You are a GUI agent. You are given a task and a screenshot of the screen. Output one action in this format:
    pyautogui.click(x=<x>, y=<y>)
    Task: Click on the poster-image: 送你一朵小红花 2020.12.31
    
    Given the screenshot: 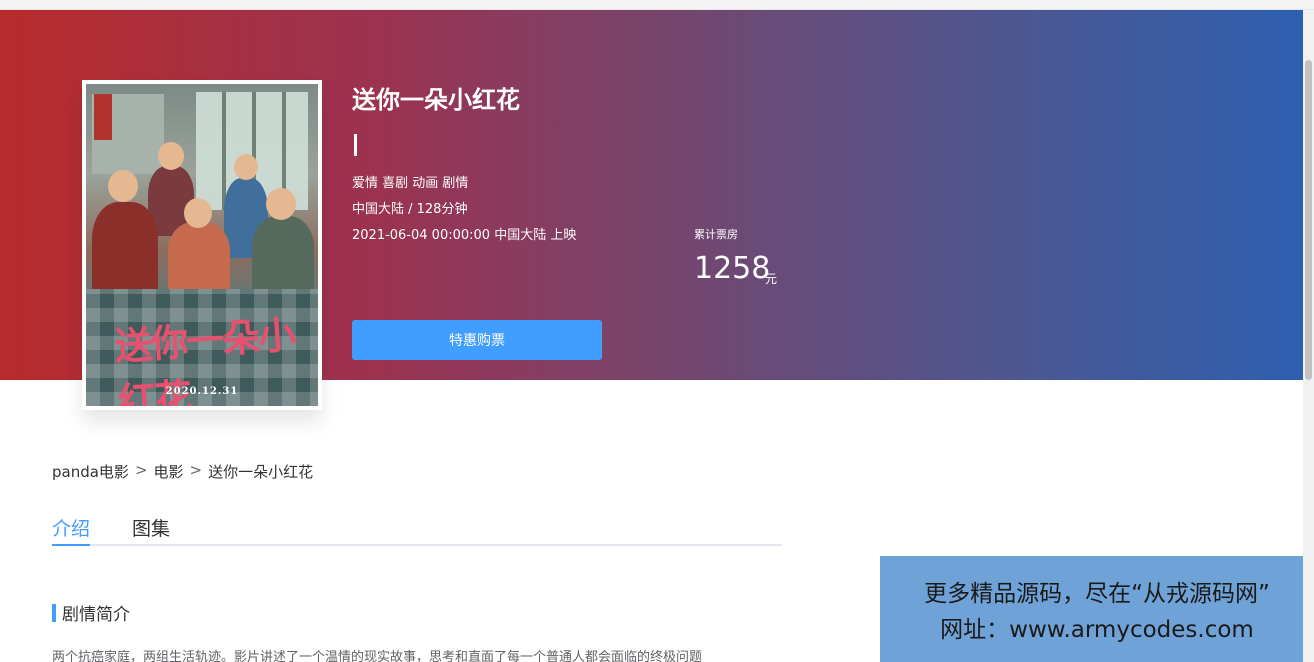 What is the action you would take?
    pyautogui.click(x=202, y=245)
    